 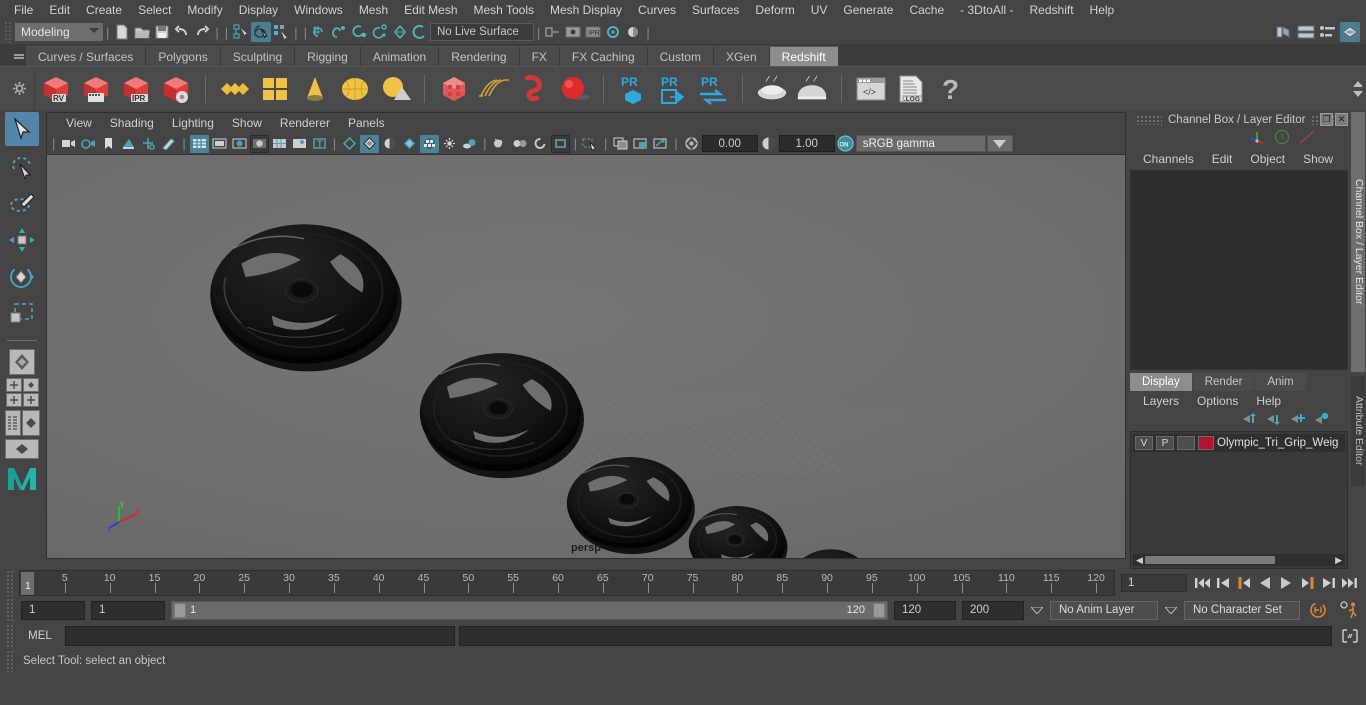 What do you see at coordinates (202, 32) in the screenshot?
I see `redo-icon` at bounding box center [202, 32].